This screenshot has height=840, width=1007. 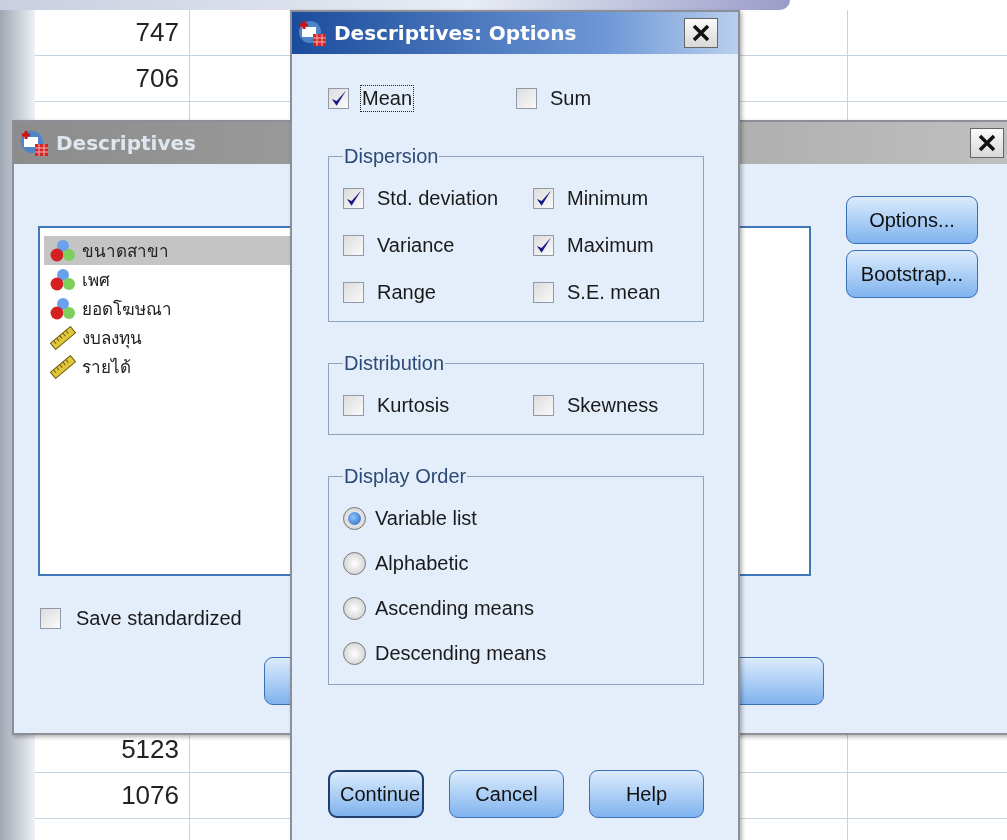 What do you see at coordinates (96, 280) in the screenshot?
I see `variable-name: เพศ` at bounding box center [96, 280].